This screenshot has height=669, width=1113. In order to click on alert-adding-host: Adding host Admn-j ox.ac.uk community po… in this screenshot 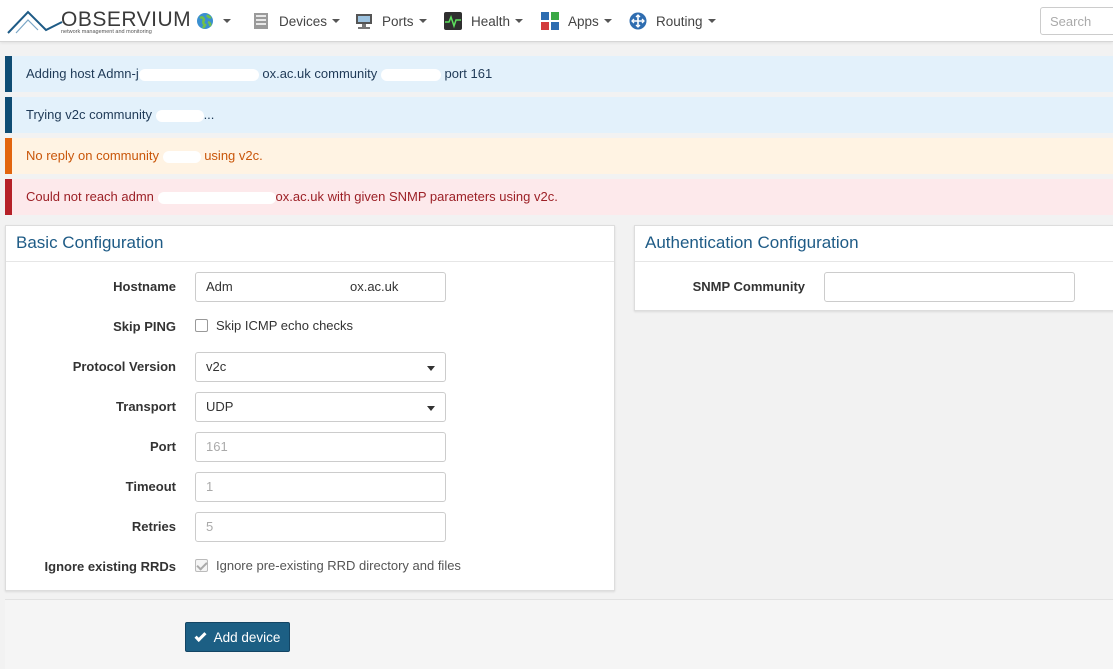, I will do `click(559, 74)`.